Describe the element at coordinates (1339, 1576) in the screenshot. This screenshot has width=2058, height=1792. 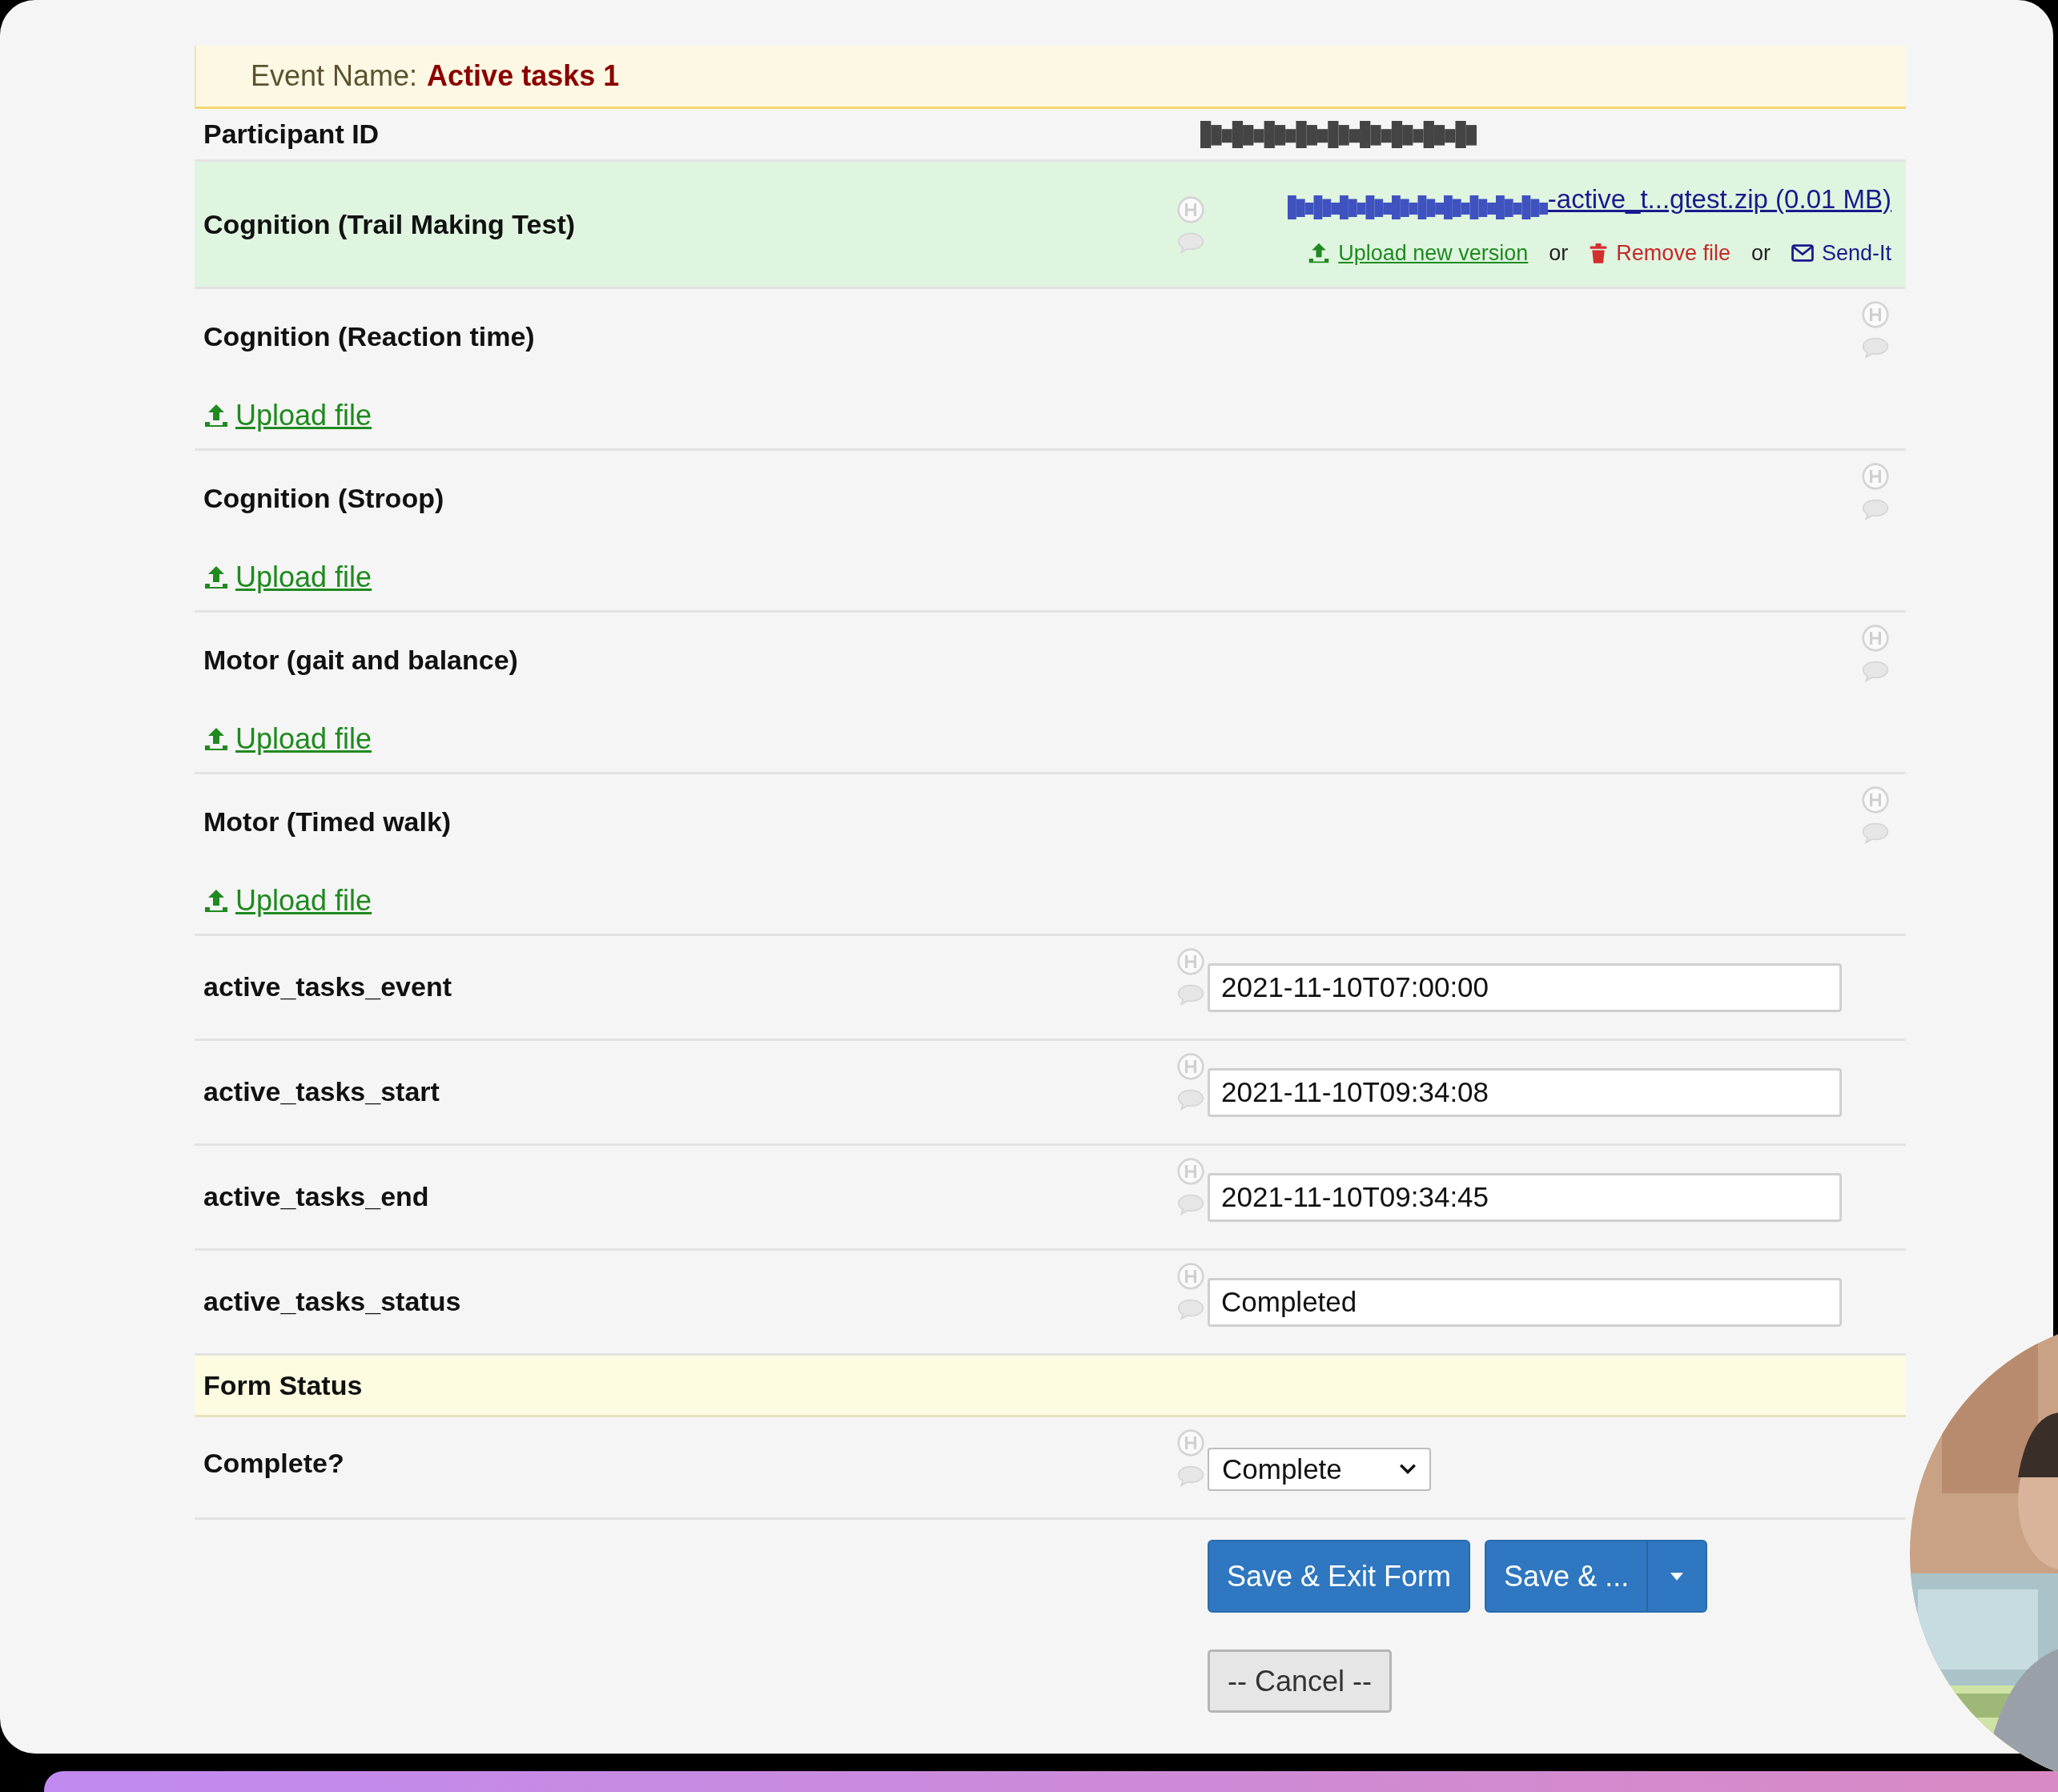
I see `save-exit-button: Save & Exit Form` at that location.